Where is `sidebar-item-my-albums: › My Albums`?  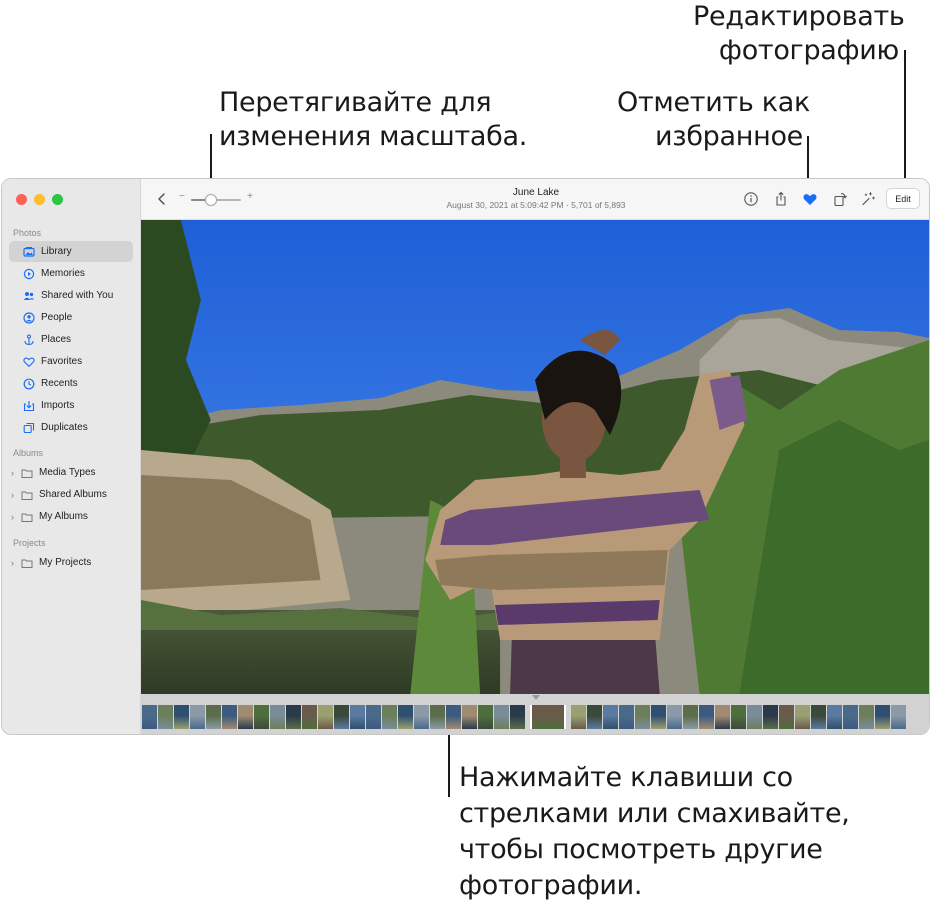
sidebar-item-my-albums: › My Albums is located at coordinates (71, 516).